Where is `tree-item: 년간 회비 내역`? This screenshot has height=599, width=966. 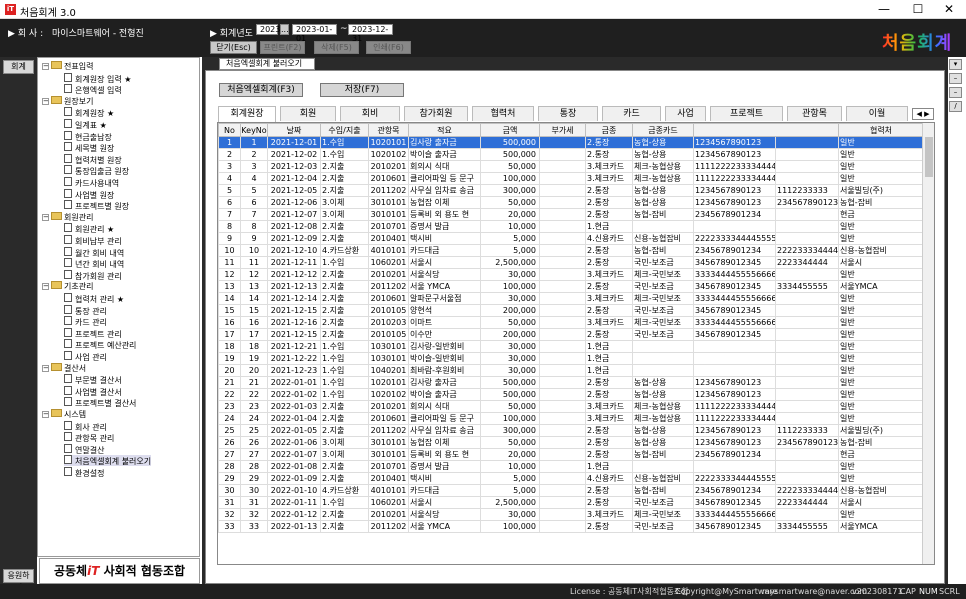 tree-item: 년간 회비 내역 is located at coordinates (94, 263).